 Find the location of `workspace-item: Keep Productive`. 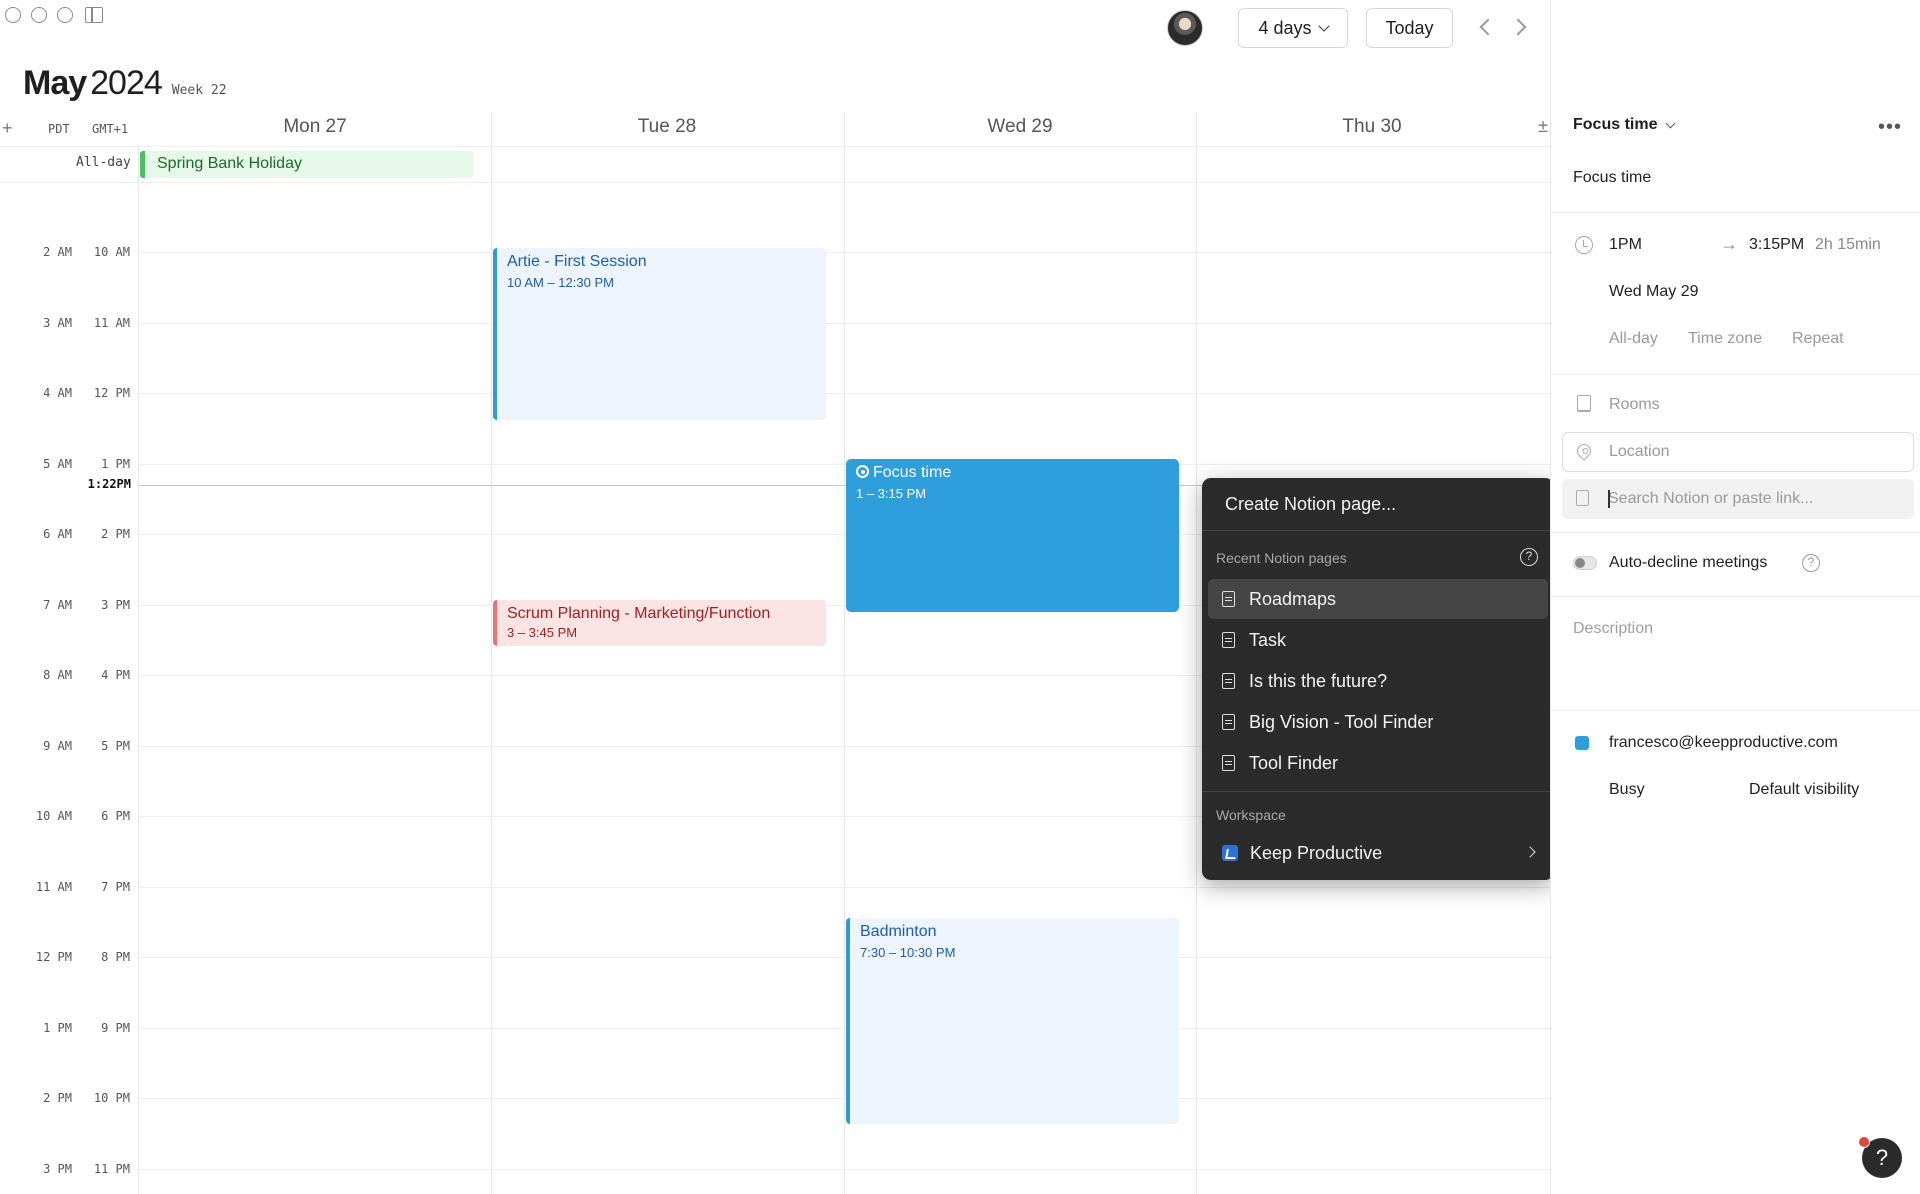

workspace-item: Keep Productive is located at coordinates (1378, 853).